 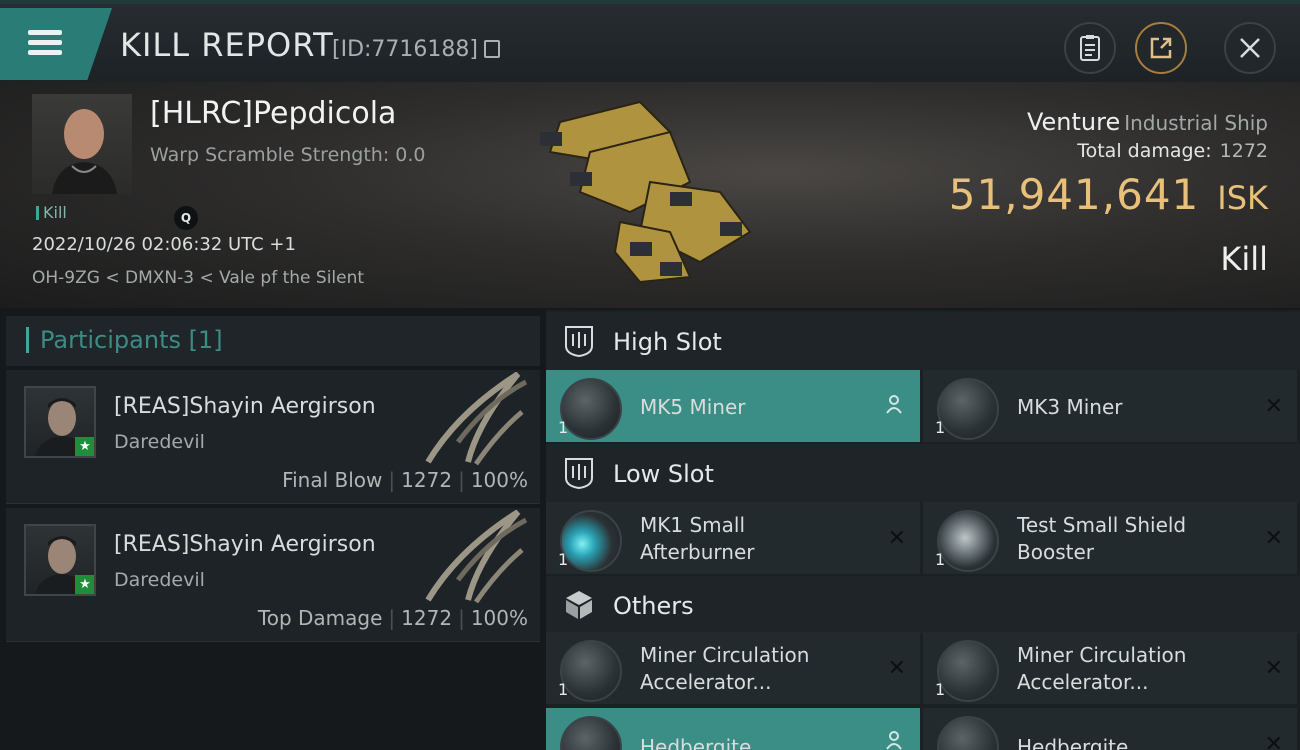 I want to click on participants-header: Participants [1], so click(x=273, y=341).